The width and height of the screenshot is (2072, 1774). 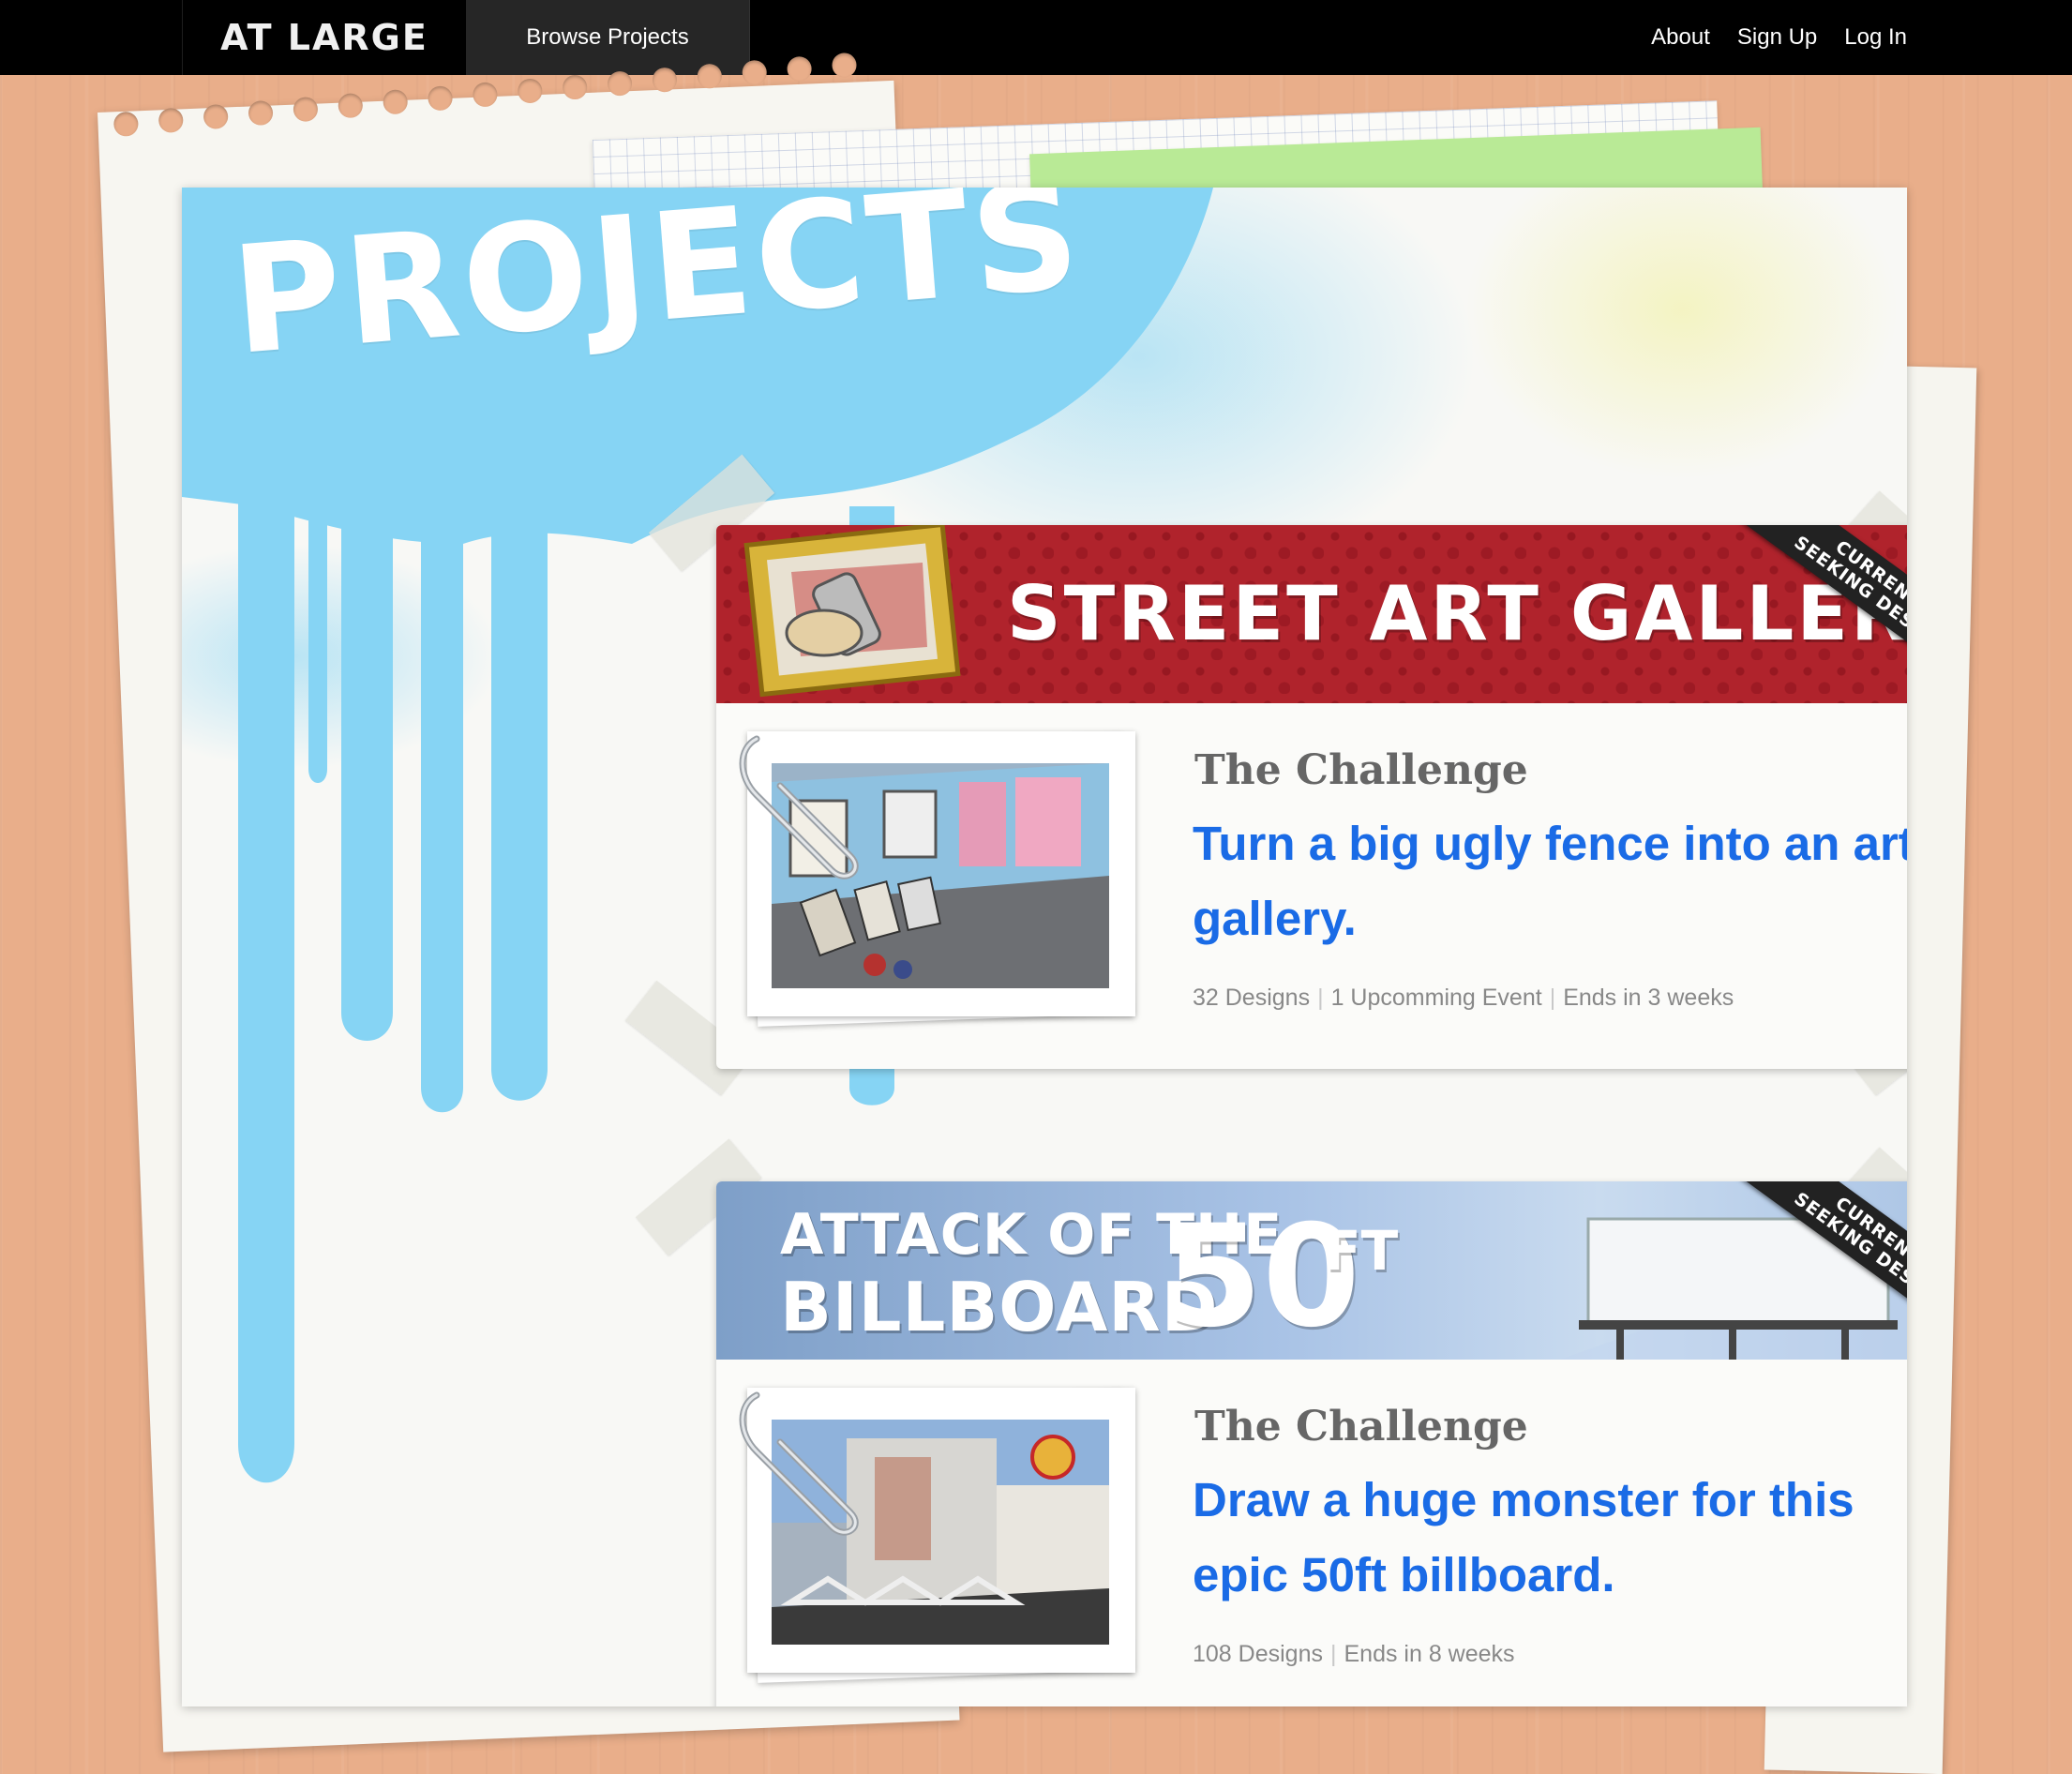 I want to click on banner-title: STREET ART GALLERY, so click(x=1457, y=613).